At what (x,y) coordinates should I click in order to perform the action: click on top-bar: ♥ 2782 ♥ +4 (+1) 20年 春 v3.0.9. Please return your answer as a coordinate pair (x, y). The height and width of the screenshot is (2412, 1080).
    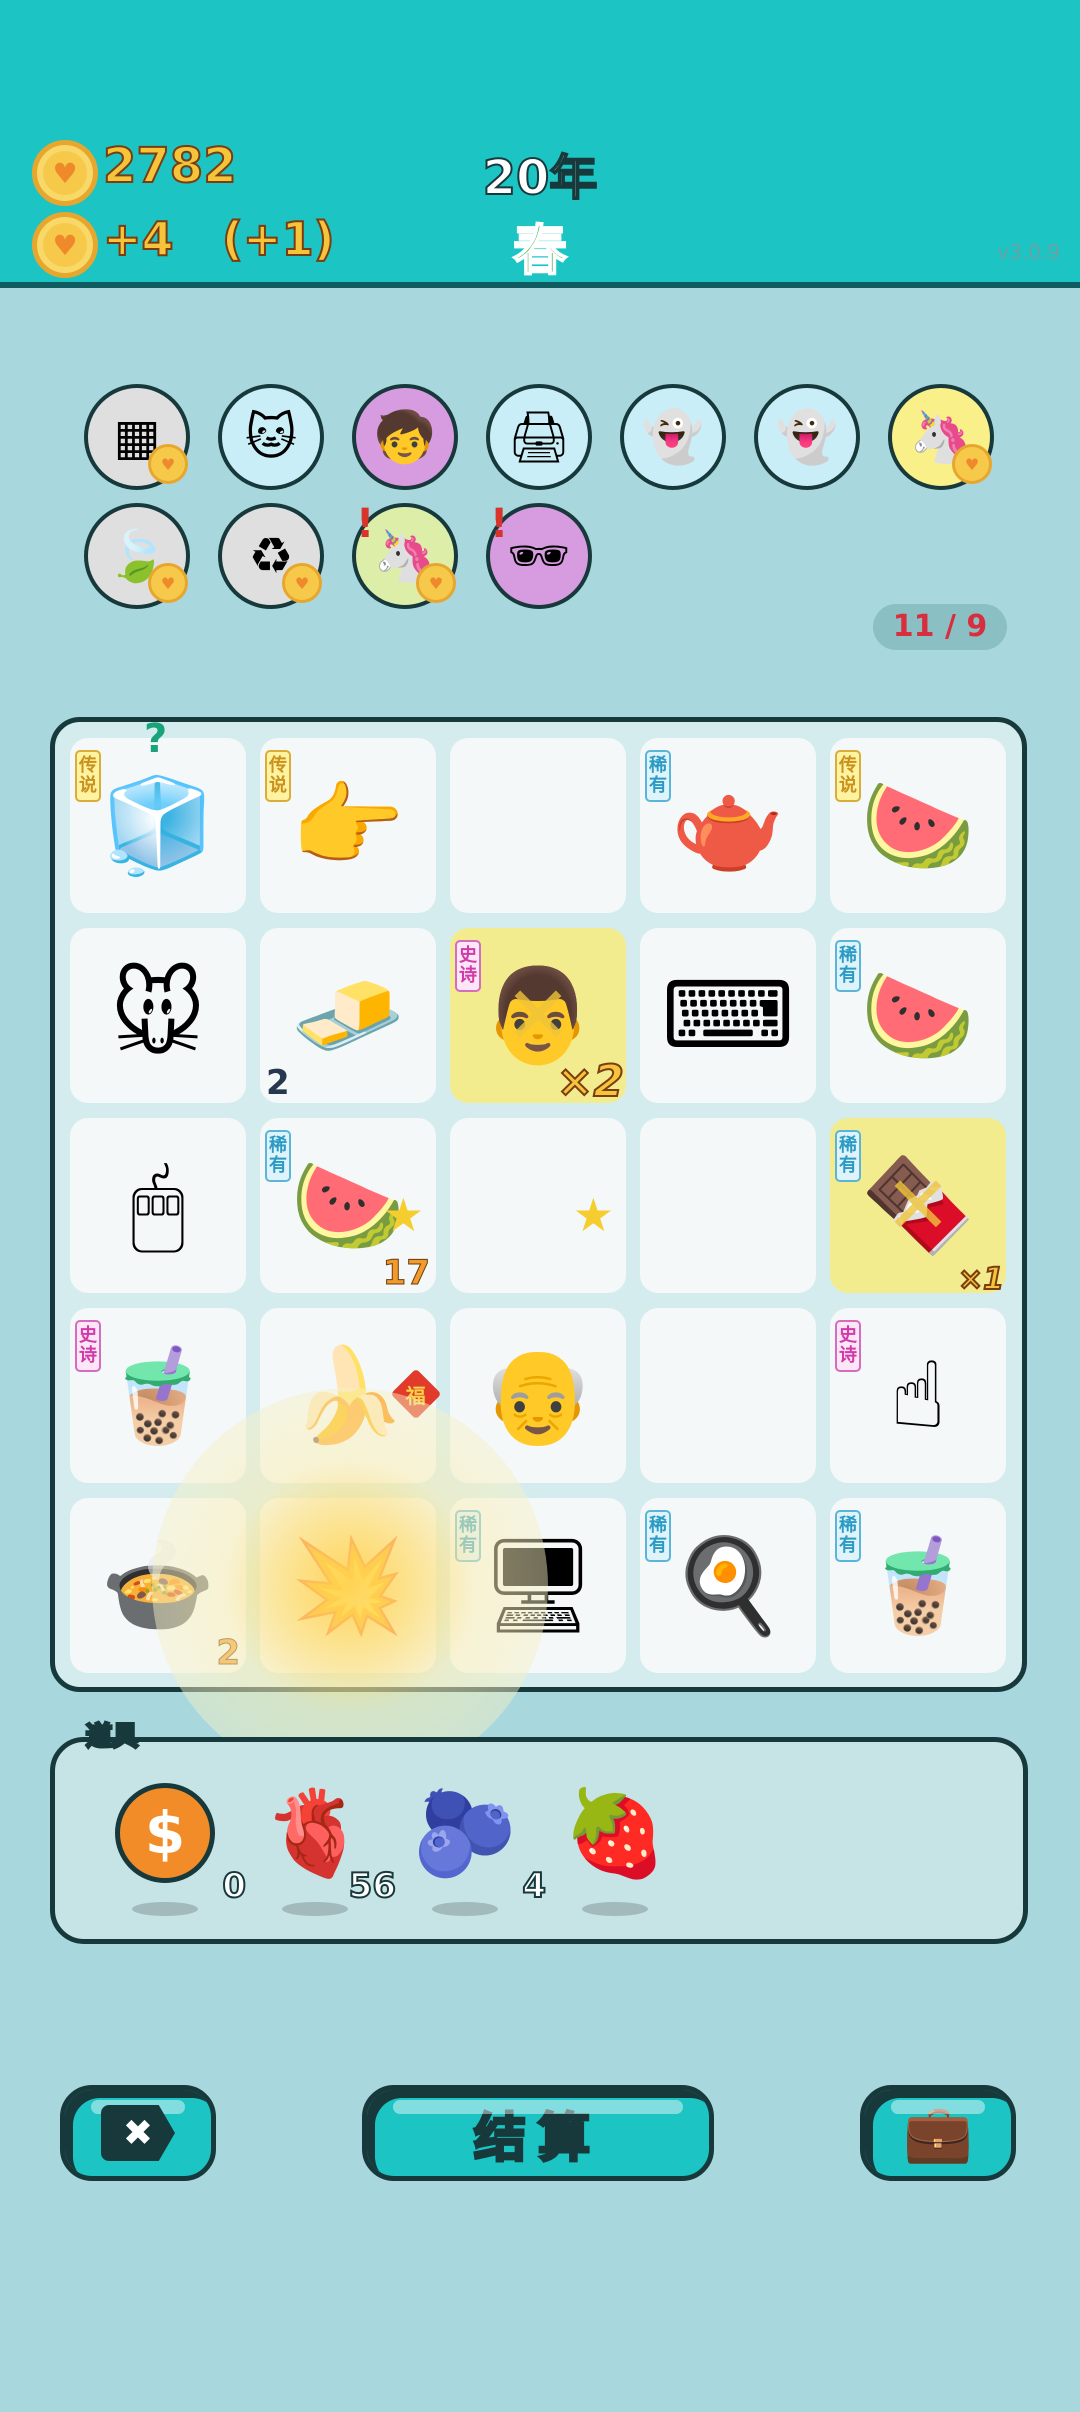
    Looking at the image, I should click on (540, 144).